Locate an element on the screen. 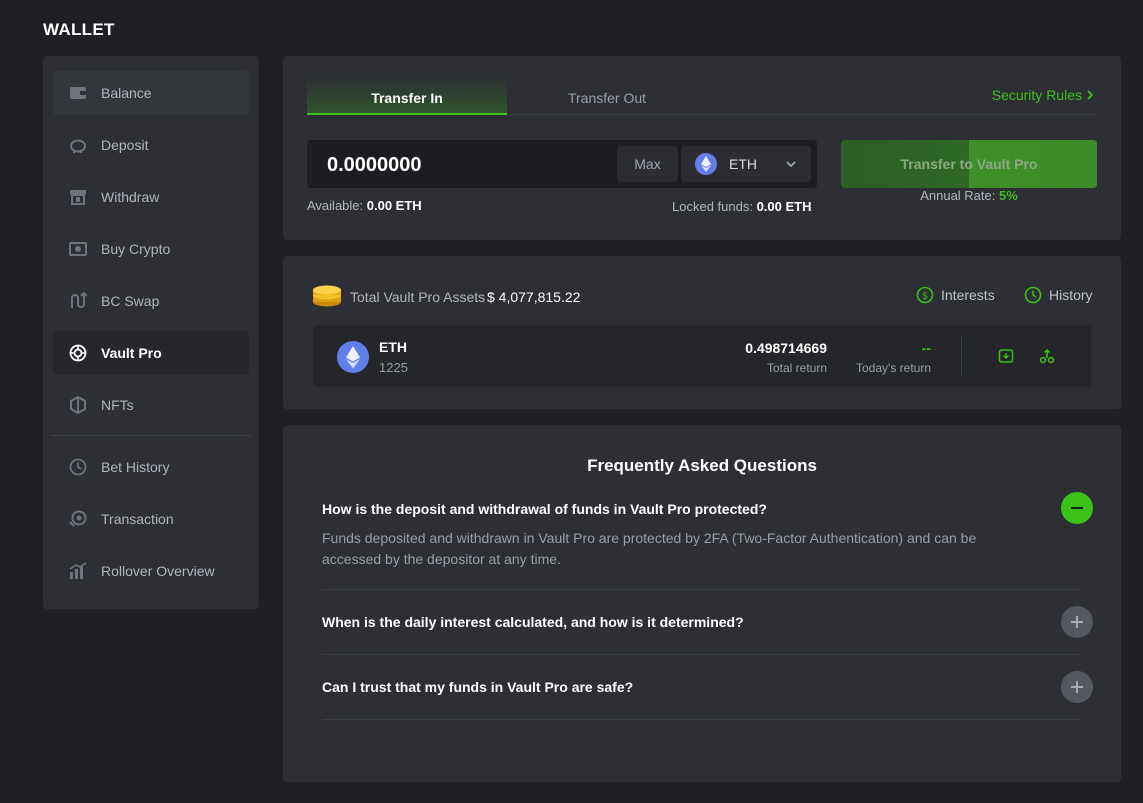 This screenshot has height=803, width=1143. amount-value: 0.0000000 is located at coordinates (374, 165).